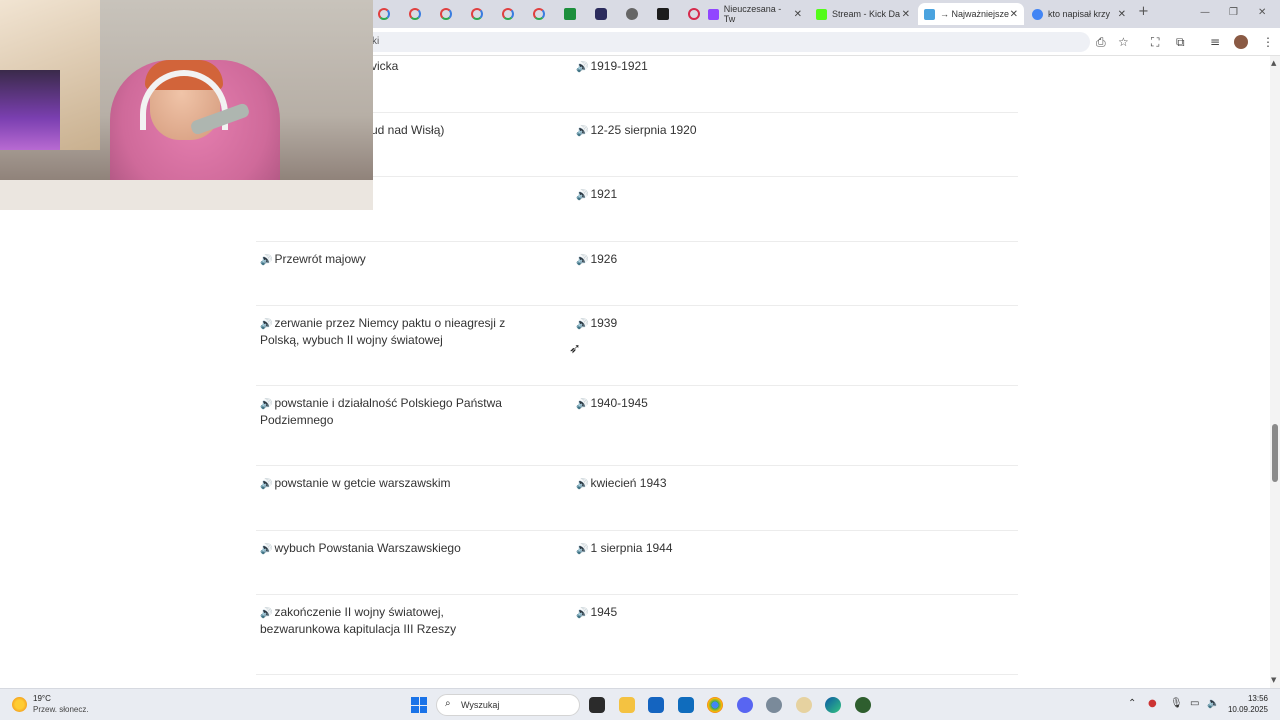  Describe the element at coordinates (1213, 703) in the screenshot. I see `volume-icon: 🔈` at that location.